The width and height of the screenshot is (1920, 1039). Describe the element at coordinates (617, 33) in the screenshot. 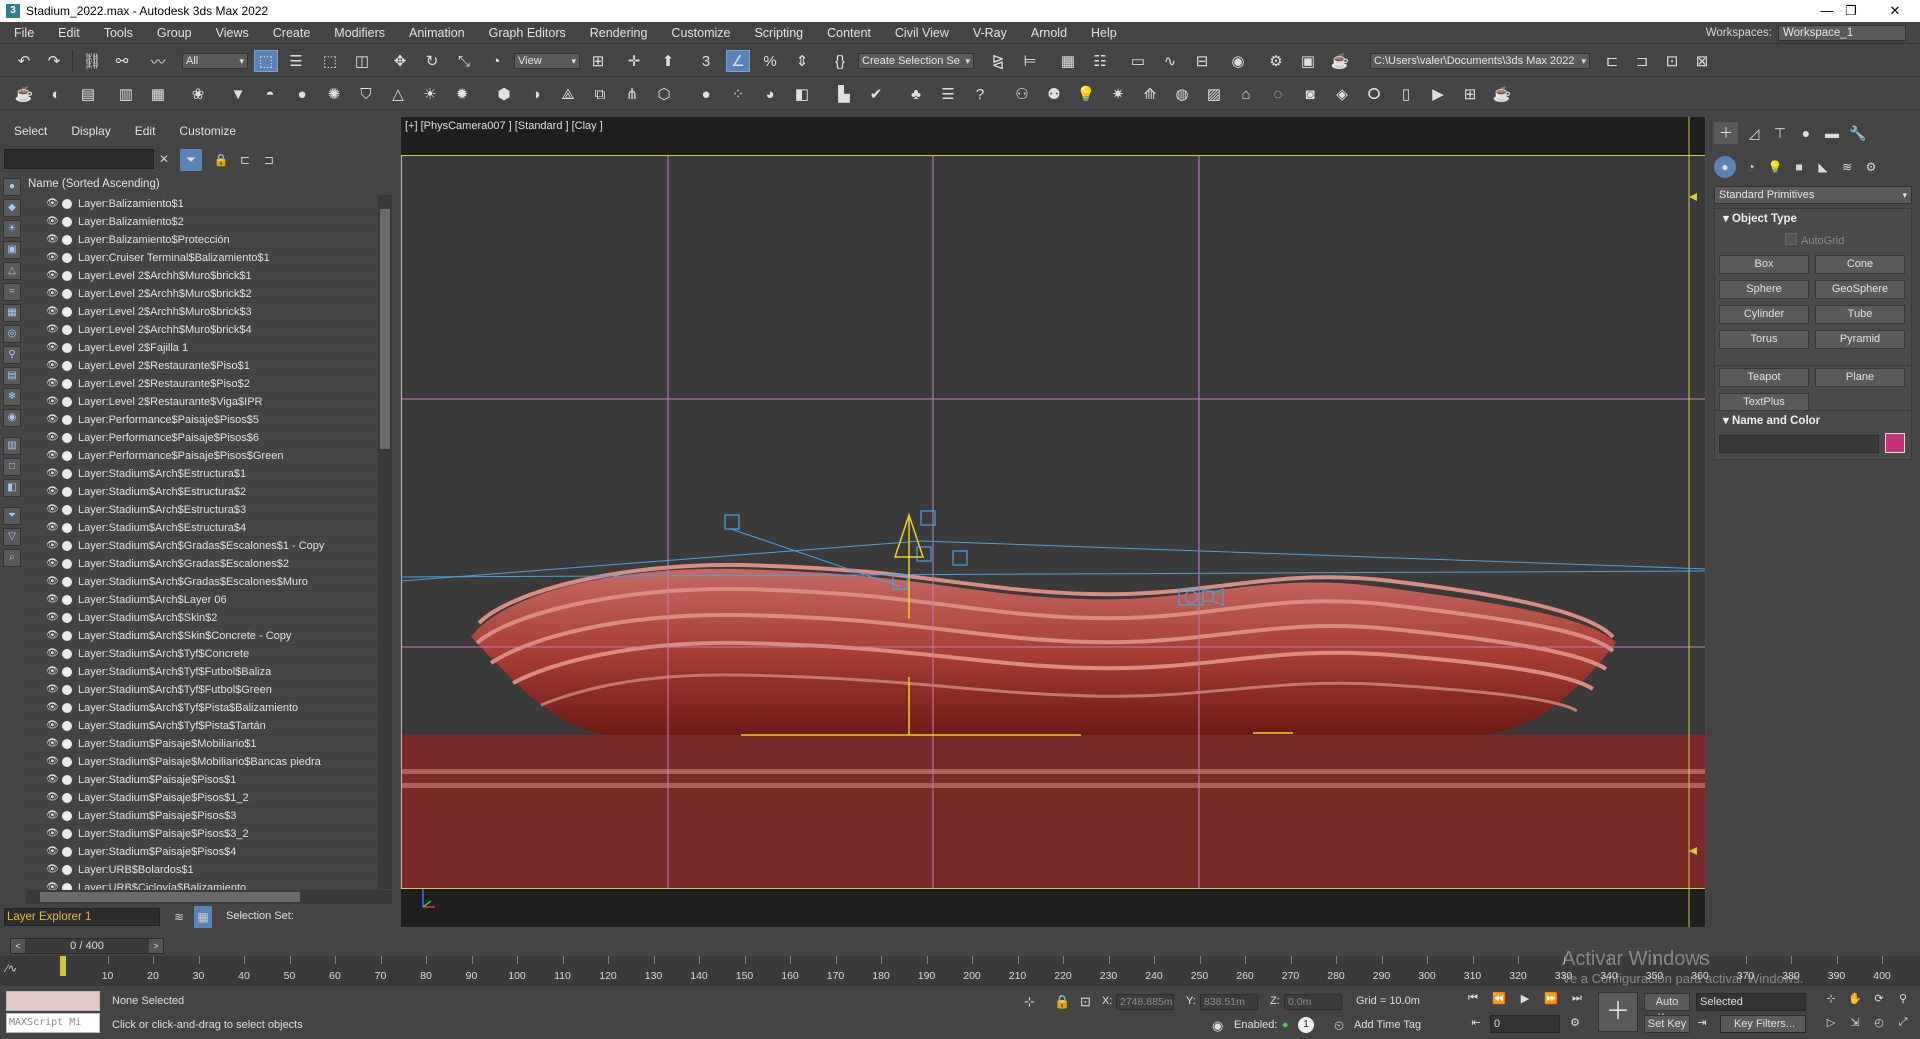

I see `menu-rendering: Rendering` at that location.